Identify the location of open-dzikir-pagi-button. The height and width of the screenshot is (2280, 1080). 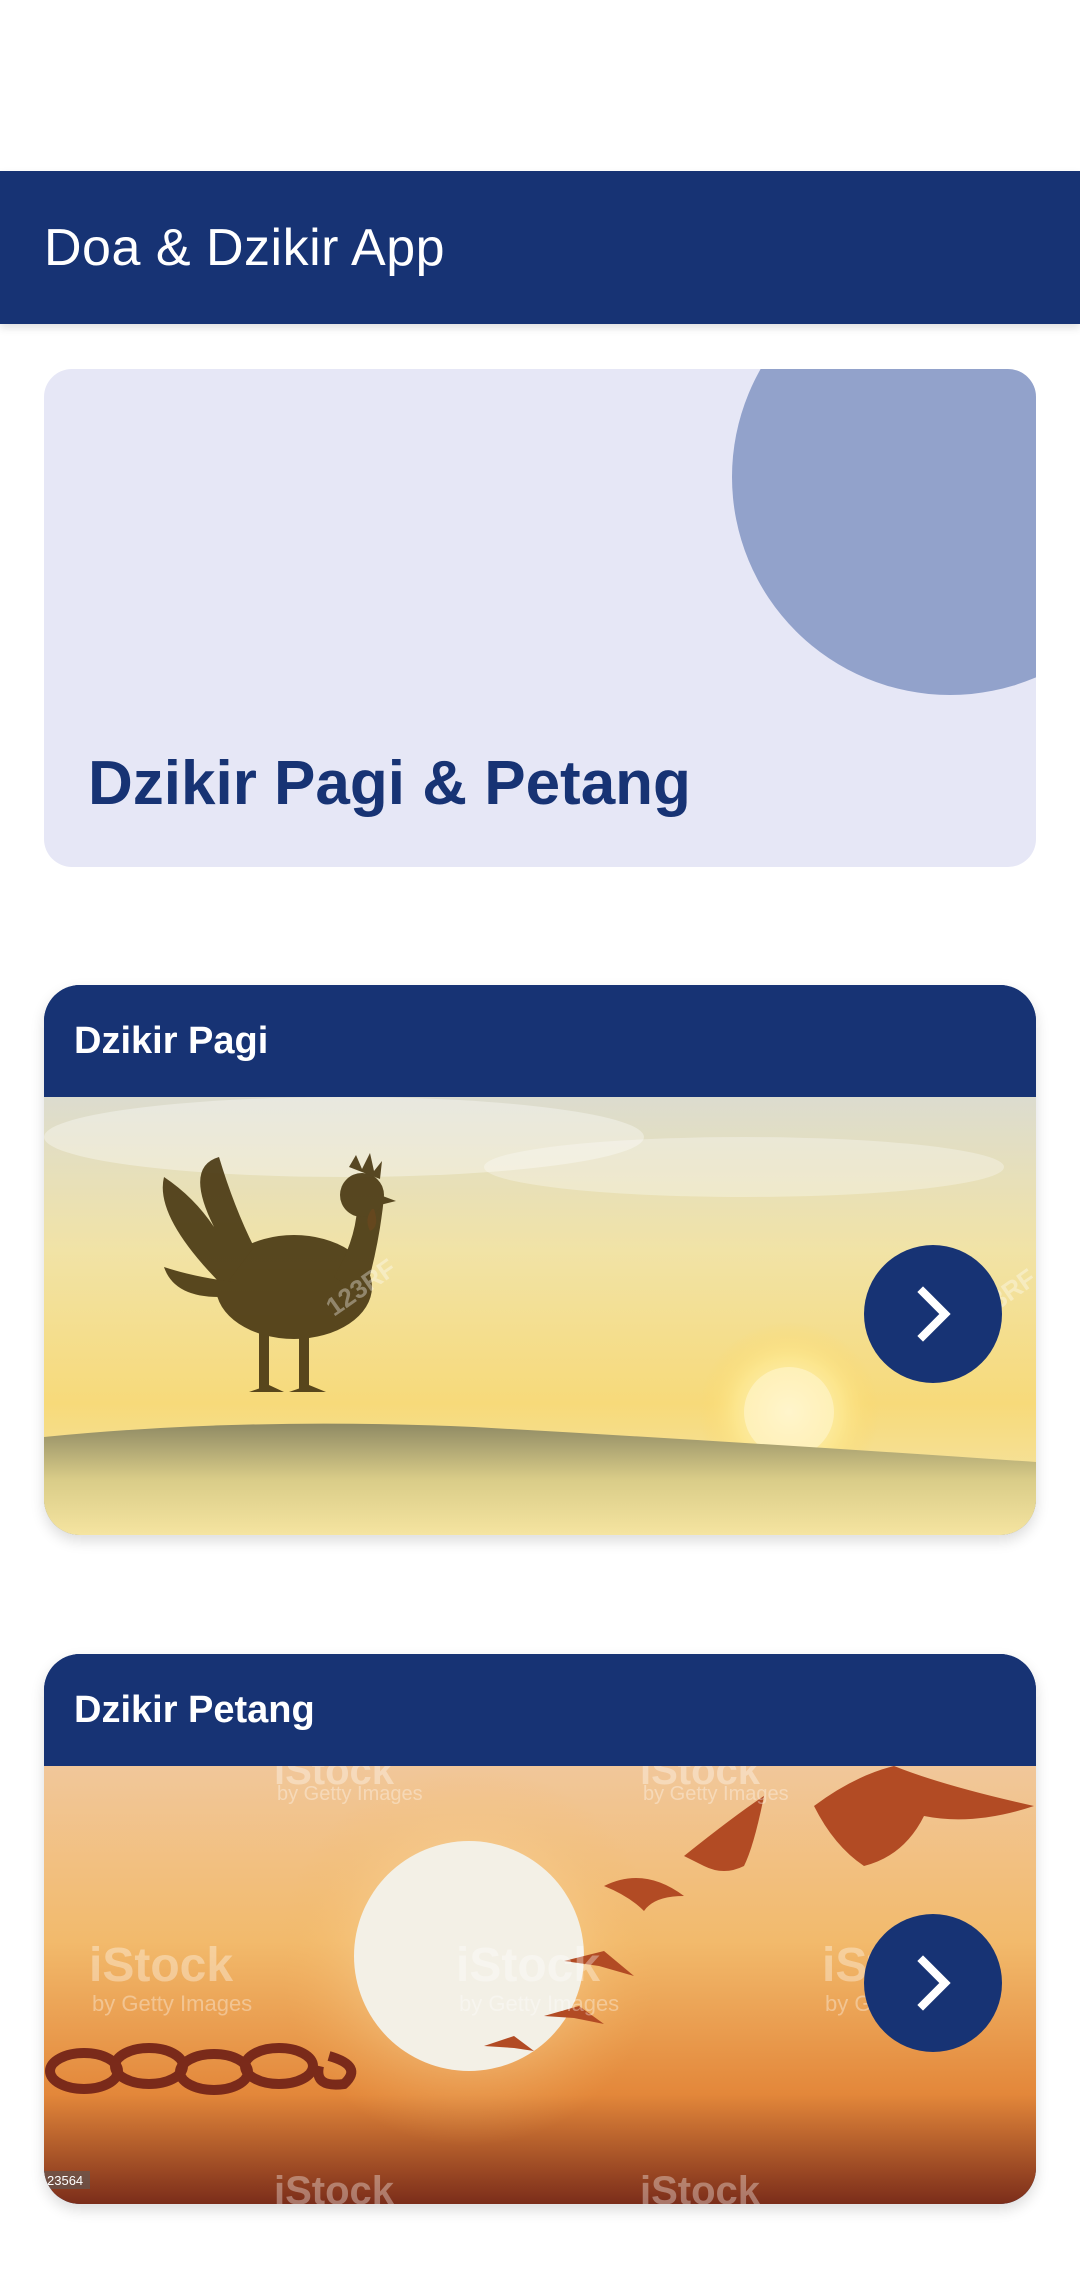
(933, 1314).